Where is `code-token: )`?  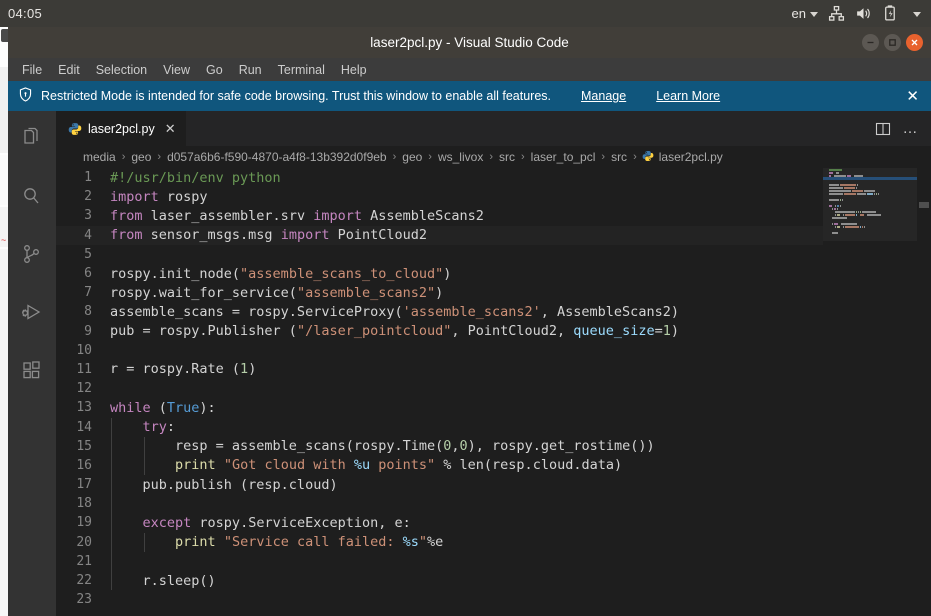 code-token: ) is located at coordinates (252, 369).